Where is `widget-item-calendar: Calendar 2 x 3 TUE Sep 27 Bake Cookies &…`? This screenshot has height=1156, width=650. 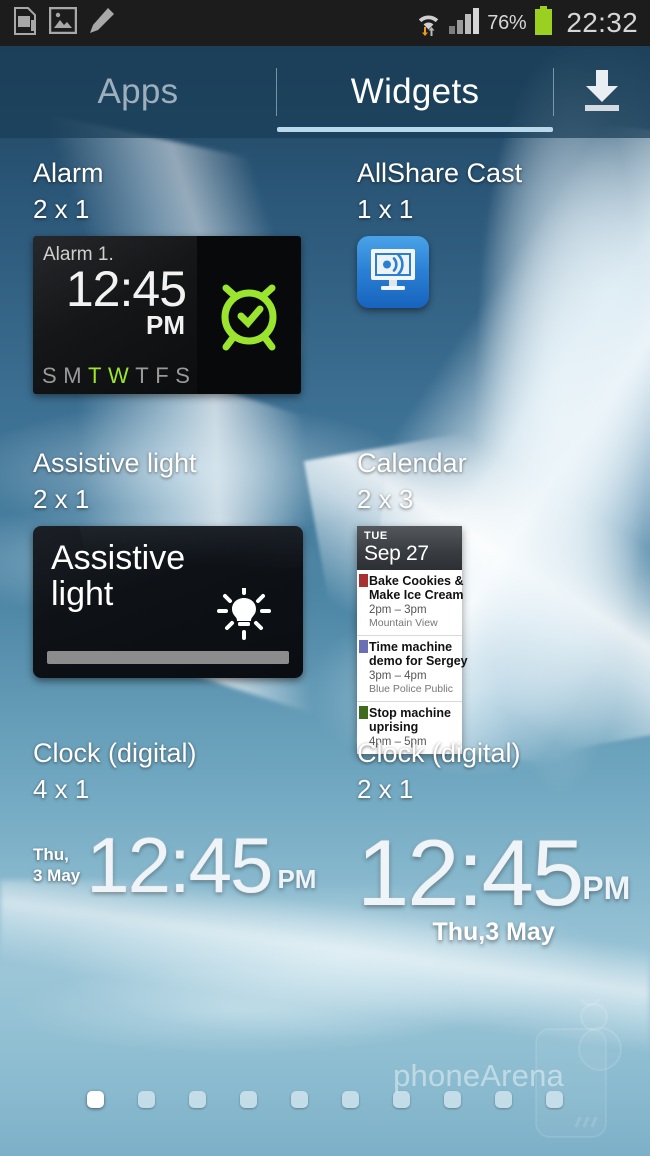
widget-item-calendar: Calendar 2 x 3 TUE Sep 27 Bake Cookies &… is located at coordinates (412, 601).